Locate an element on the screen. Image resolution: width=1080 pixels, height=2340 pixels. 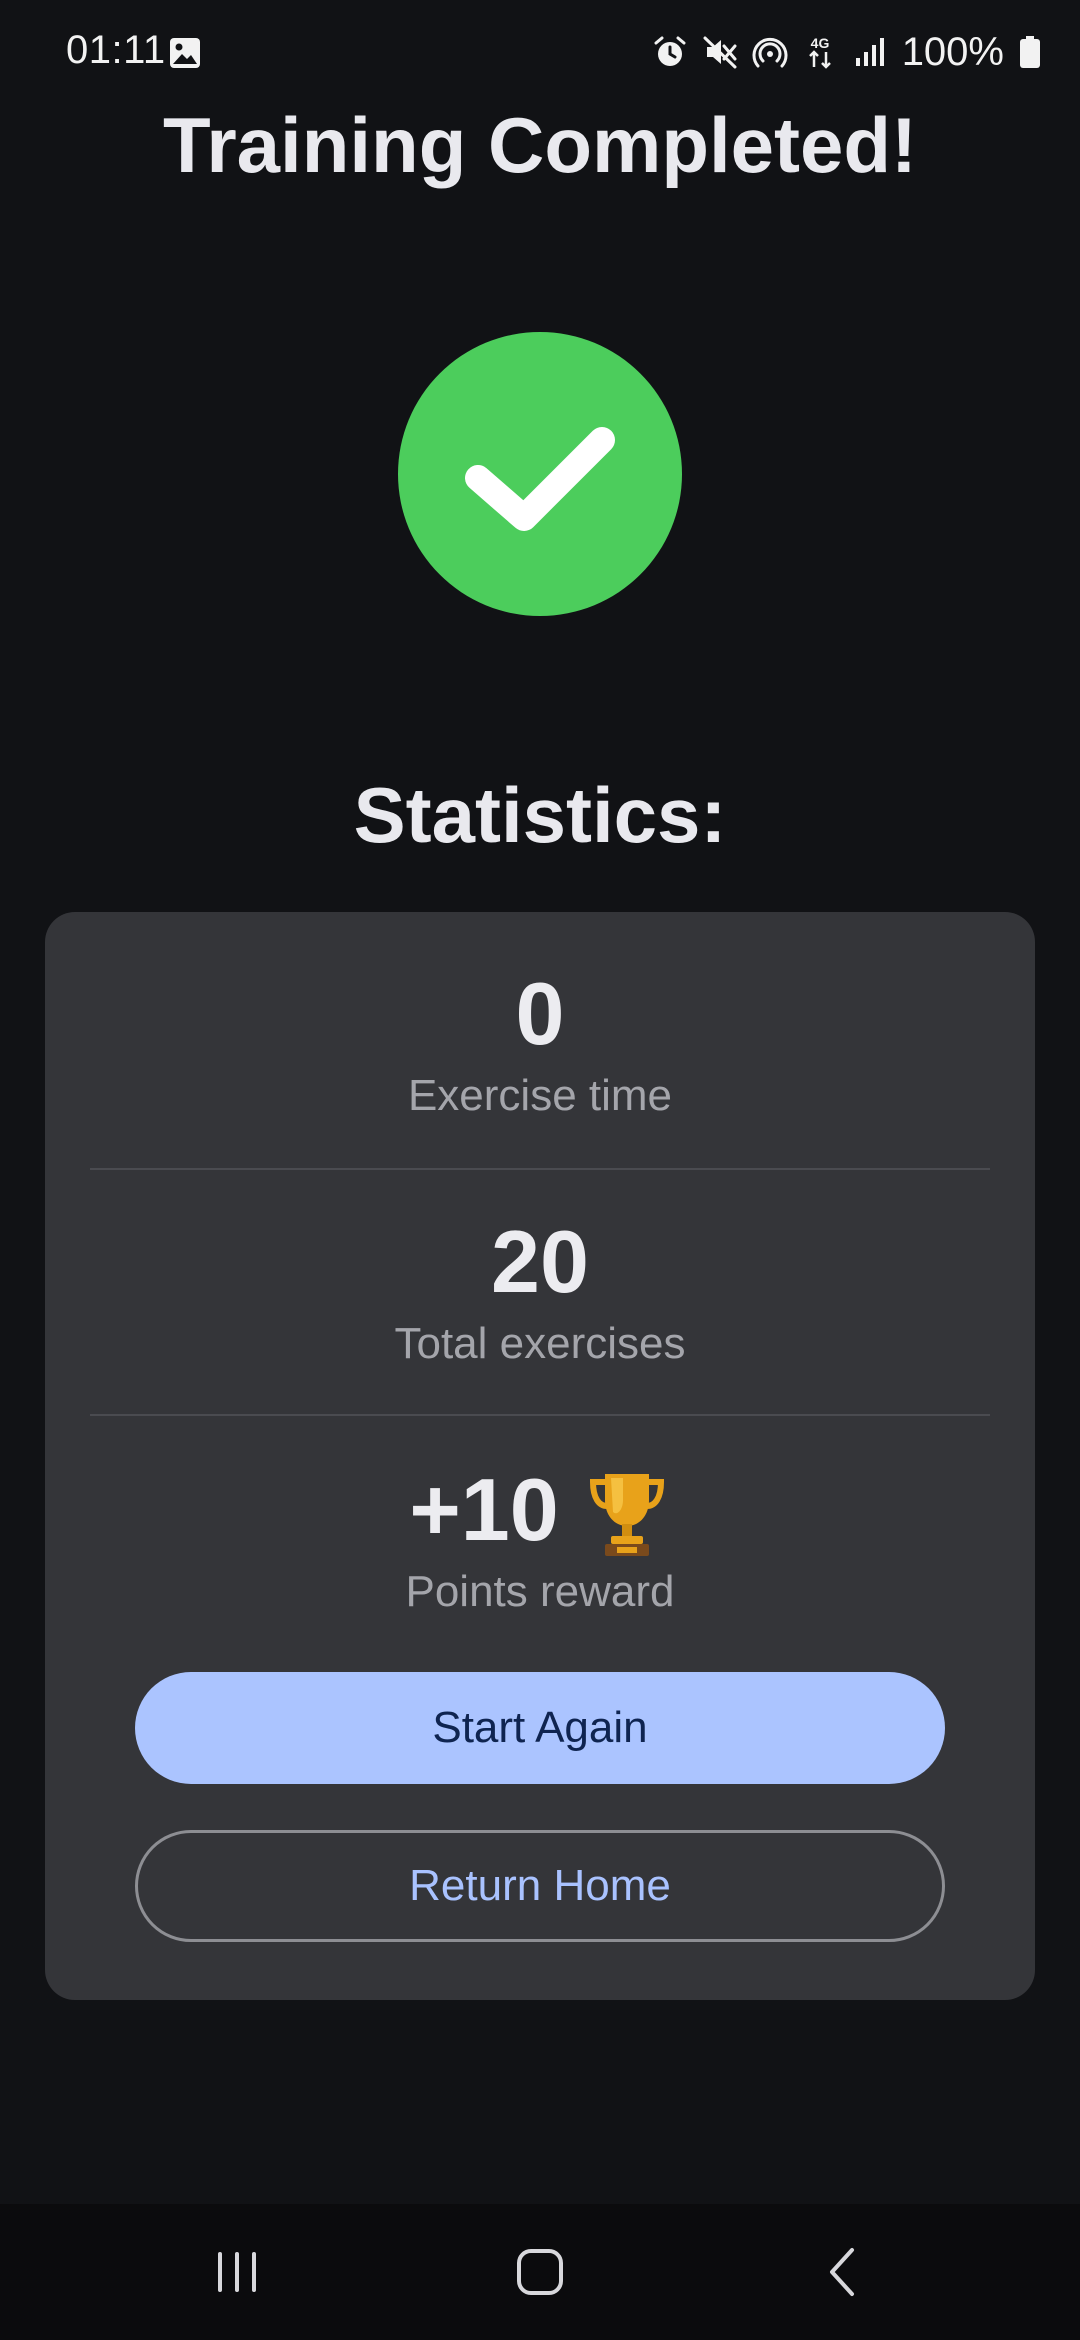
stat-value-row: +10 is located at coordinates (540, 1510).